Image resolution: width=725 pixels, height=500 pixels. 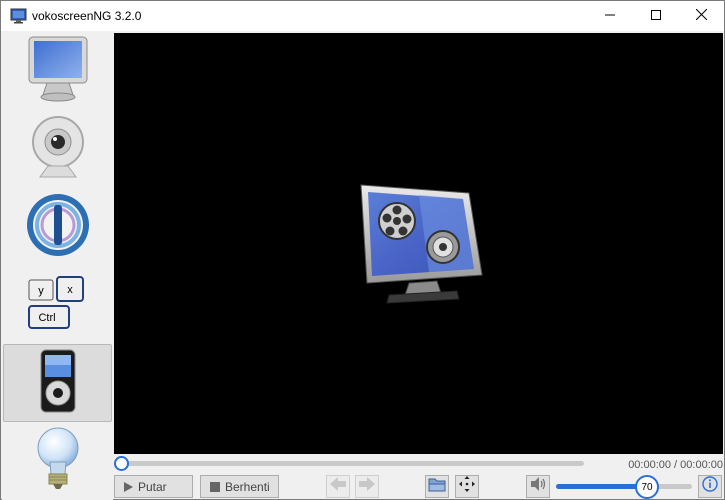 I want to click on play-button: Putar, so click(x=153, y=486).